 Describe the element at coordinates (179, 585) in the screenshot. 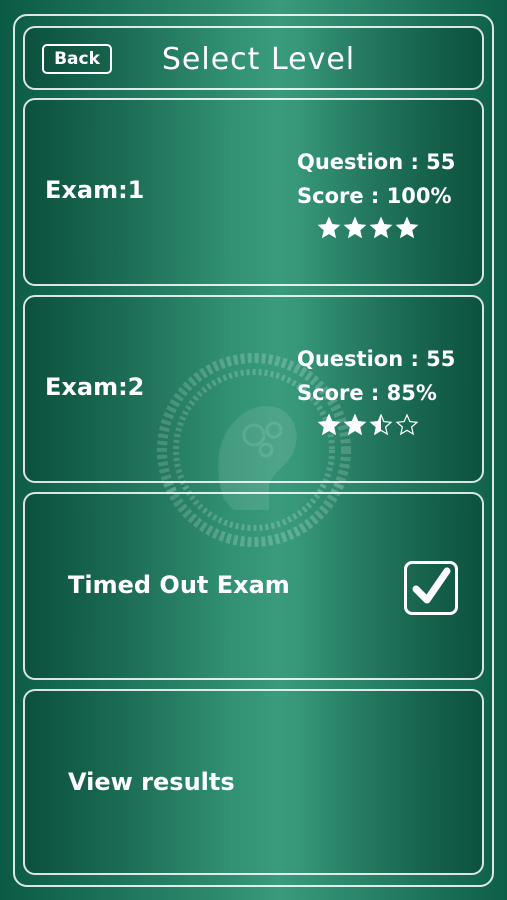

I see `timed-out-label: Timed Out Exam` at that location.